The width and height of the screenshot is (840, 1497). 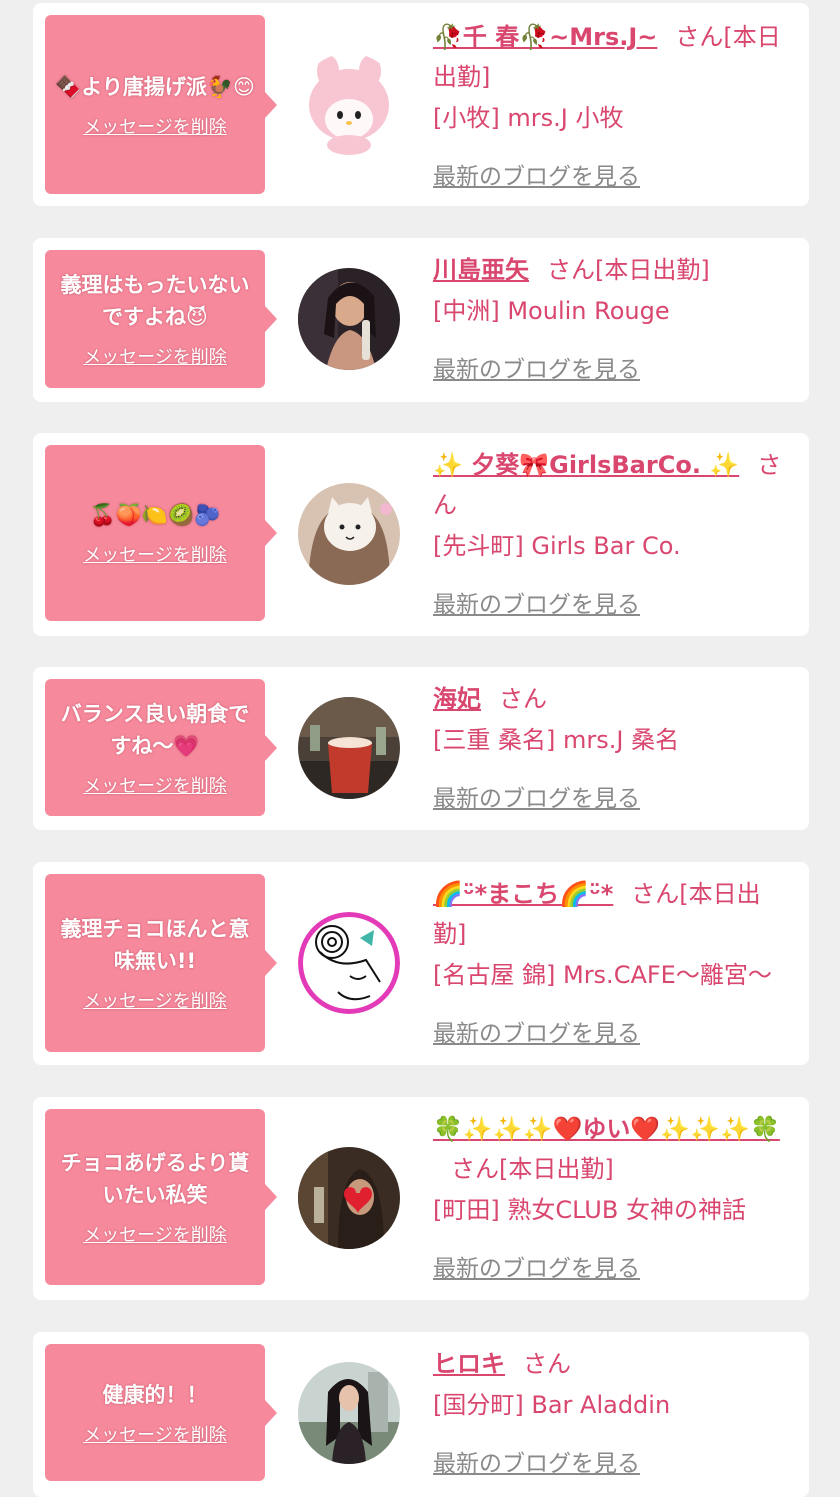 I want to click on message-bubble: 🍒🍑🍋🥝🫐 メッセージを削除, so click(x=161, y=533).